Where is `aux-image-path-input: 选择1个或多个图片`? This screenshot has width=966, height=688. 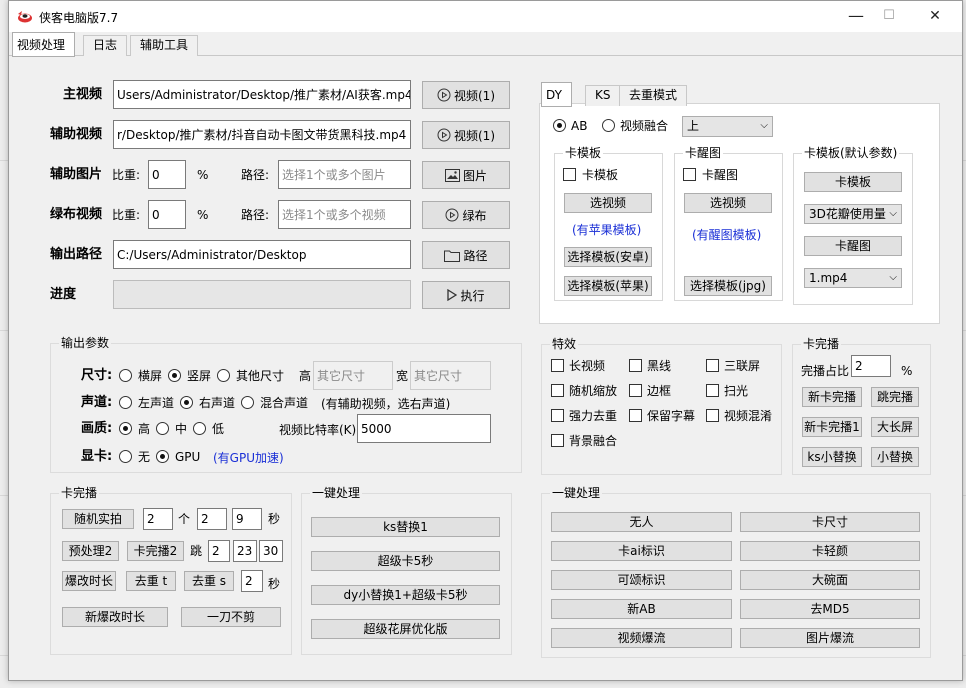 aux-image-path-input: 选择1个或多个图片 is located at coordinates (344, 174).